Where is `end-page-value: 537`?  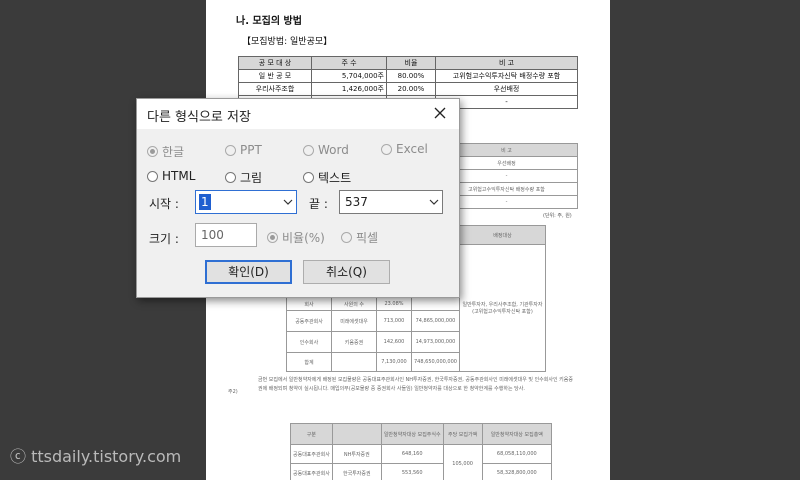 end-page-value: 537 is located at coordinates (356, 202).